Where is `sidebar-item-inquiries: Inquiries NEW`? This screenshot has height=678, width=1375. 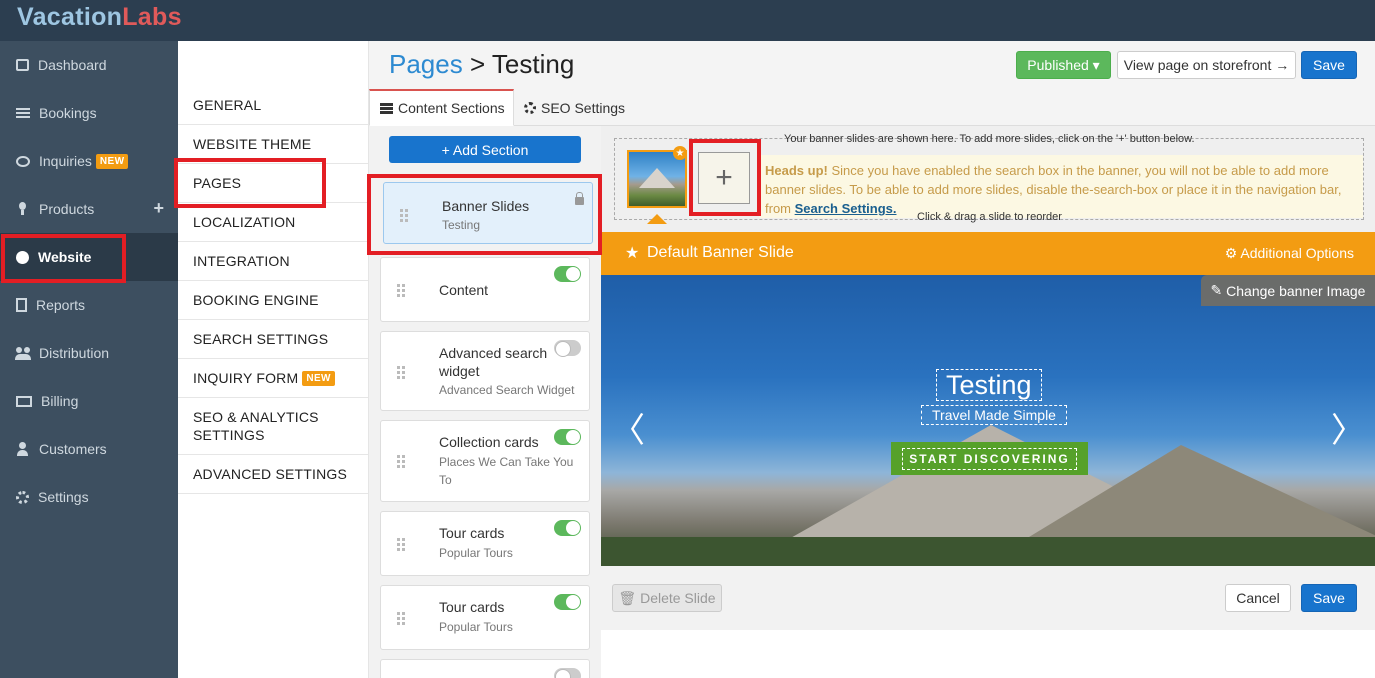
sidebar-item-inquiries: Inquiries NEW is located at coordinates (89, 161).